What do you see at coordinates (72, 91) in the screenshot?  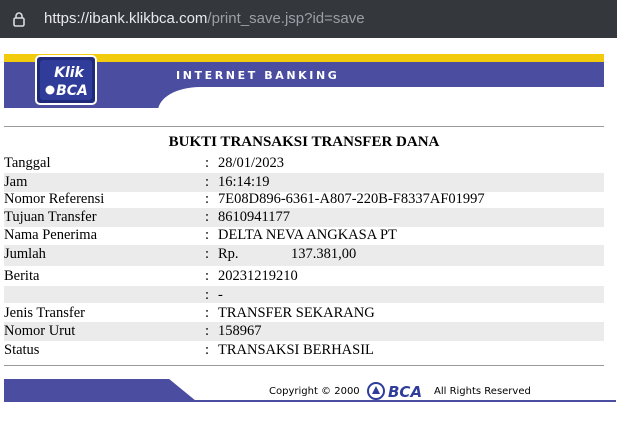 I see `logo-line2: BCA` at bounding box center [72, 91].